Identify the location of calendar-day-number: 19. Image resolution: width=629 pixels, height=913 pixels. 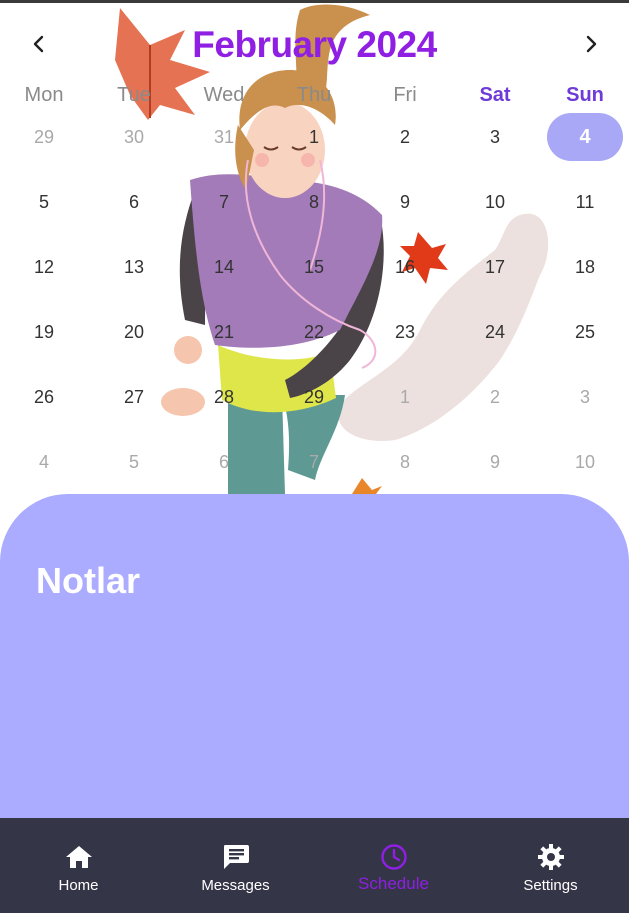
(44, 331).